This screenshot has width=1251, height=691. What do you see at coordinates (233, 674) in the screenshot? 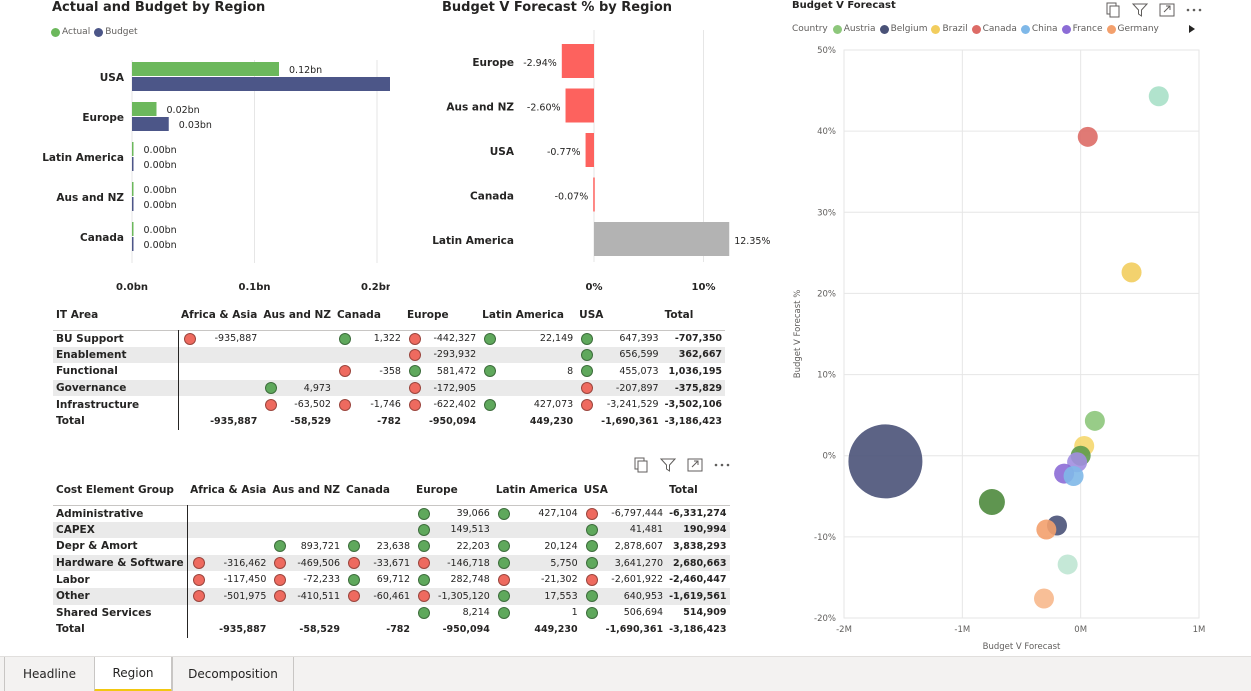
I see `tab-decomposition: Decomposition` at bounding box center [233, 674].